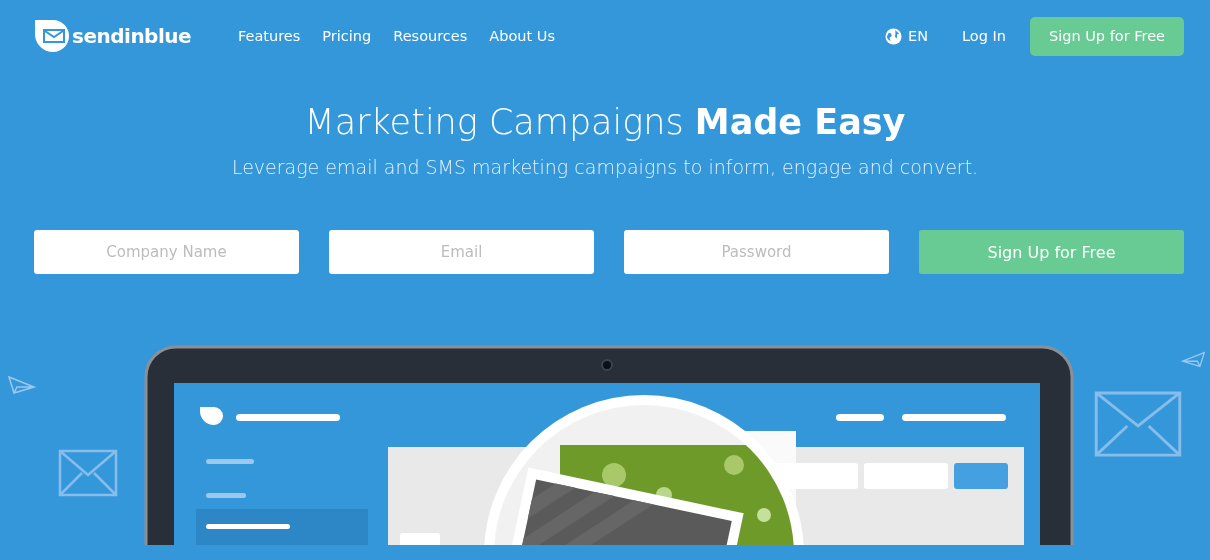 Image resolution: width=1210 pixels, height=560 pixels. I want to click on input-field: Company Name, so click(166, 252).